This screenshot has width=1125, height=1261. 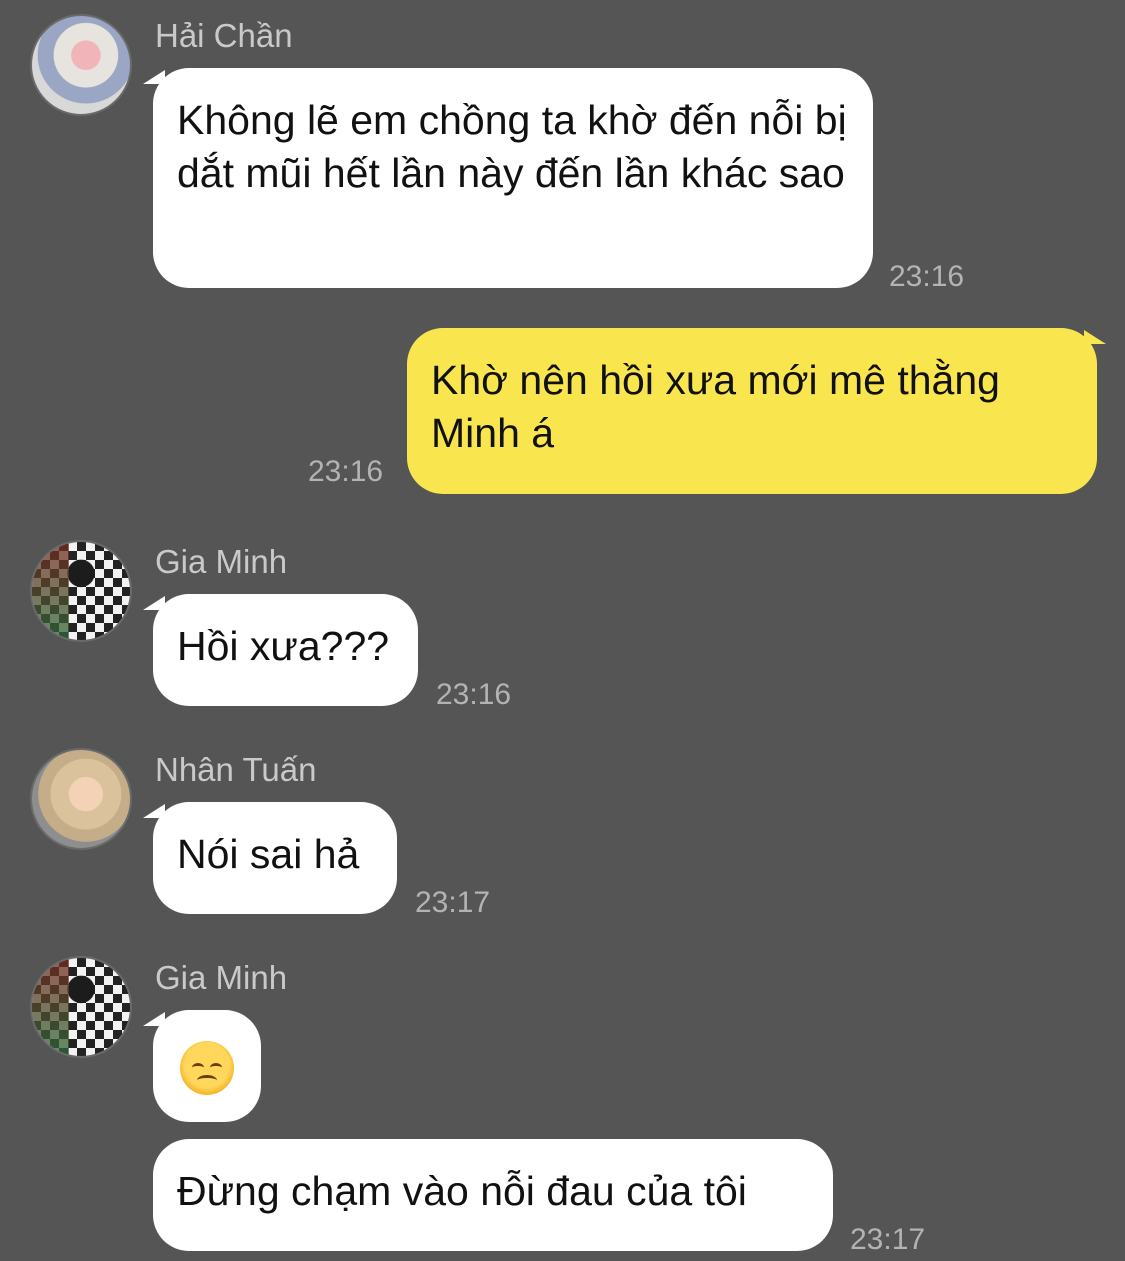 I want to click on message-text: Khờ nên hồi xưa mới mê thằng Minh á, so click(x=715, y=406).